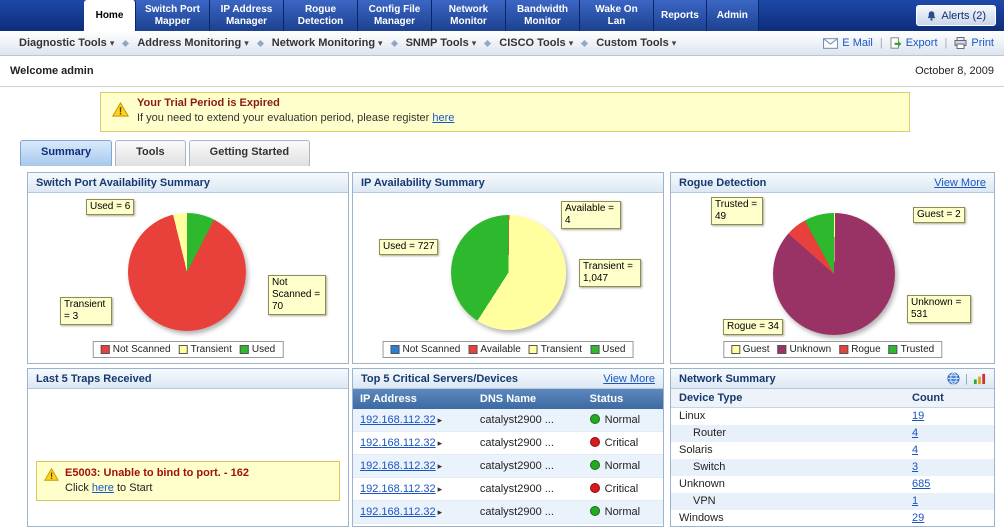  I want to click on email-action: E Mail, so click(848, 43).